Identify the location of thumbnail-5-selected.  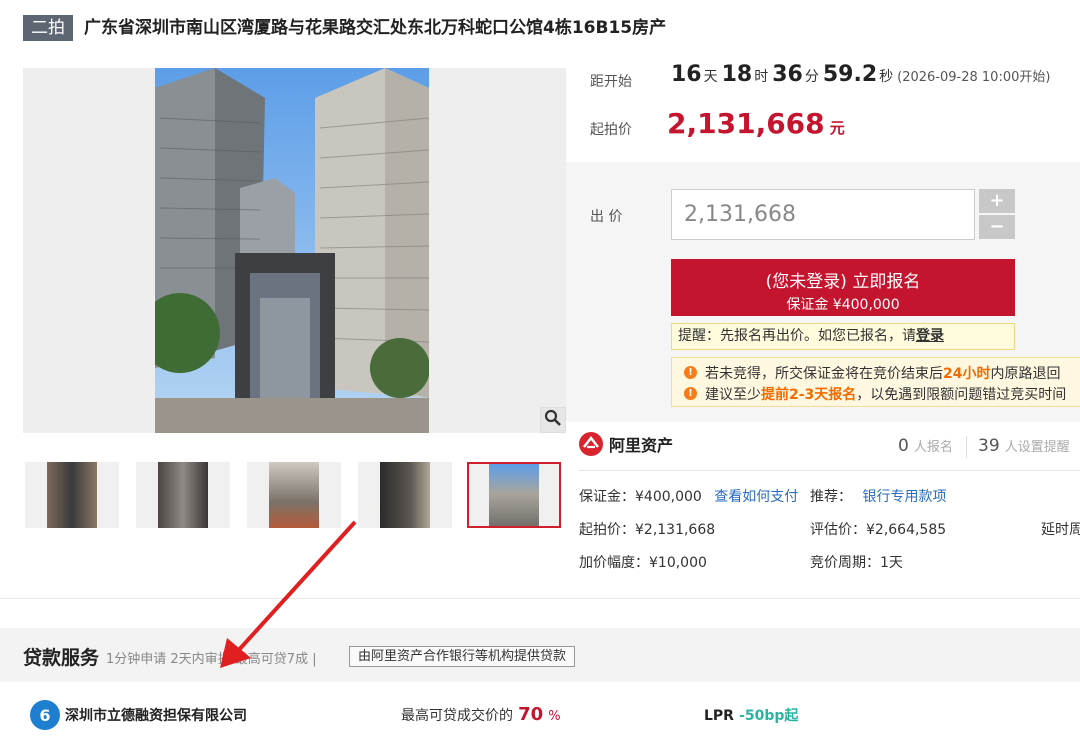
(514, 495).